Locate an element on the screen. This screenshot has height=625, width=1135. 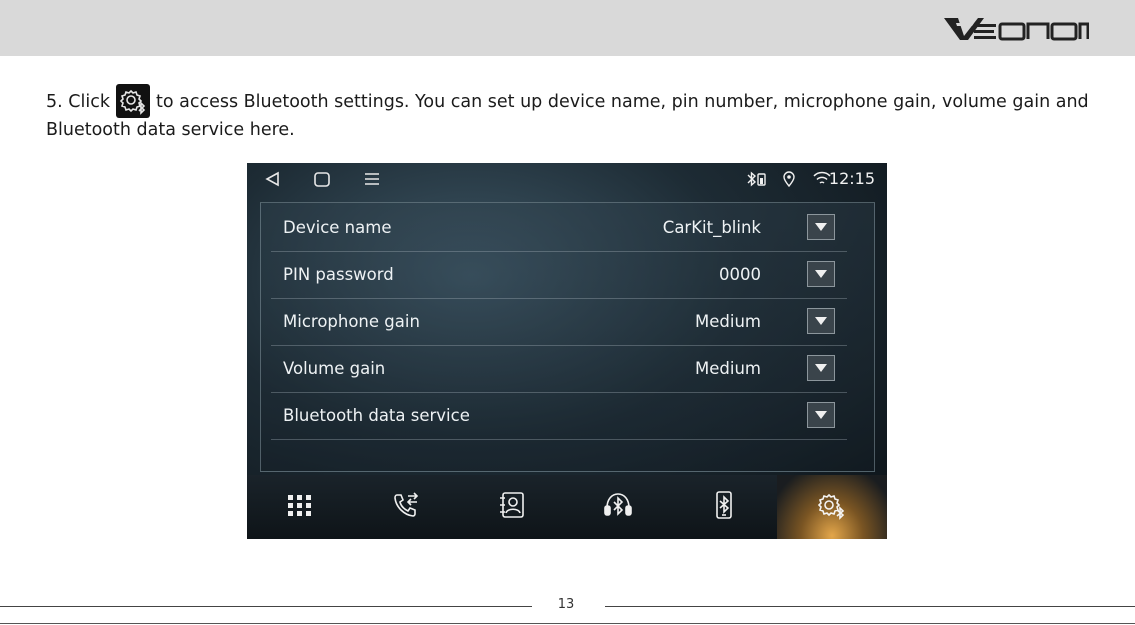
tab-bluetooth-settings is located at coordinates (832, 507).